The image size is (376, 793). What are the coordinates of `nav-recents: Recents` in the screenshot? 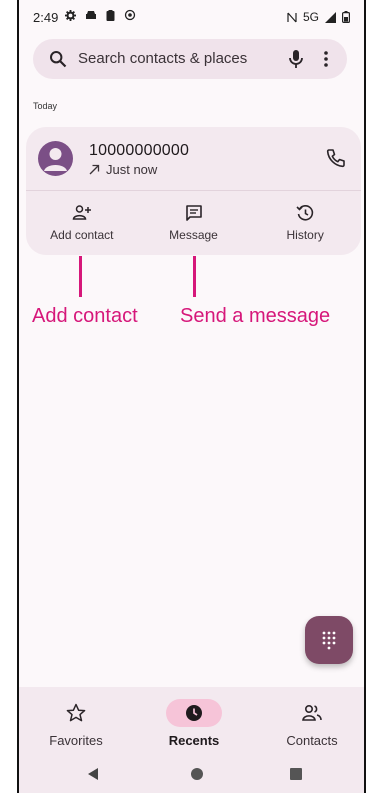 It's located at (194, 722).